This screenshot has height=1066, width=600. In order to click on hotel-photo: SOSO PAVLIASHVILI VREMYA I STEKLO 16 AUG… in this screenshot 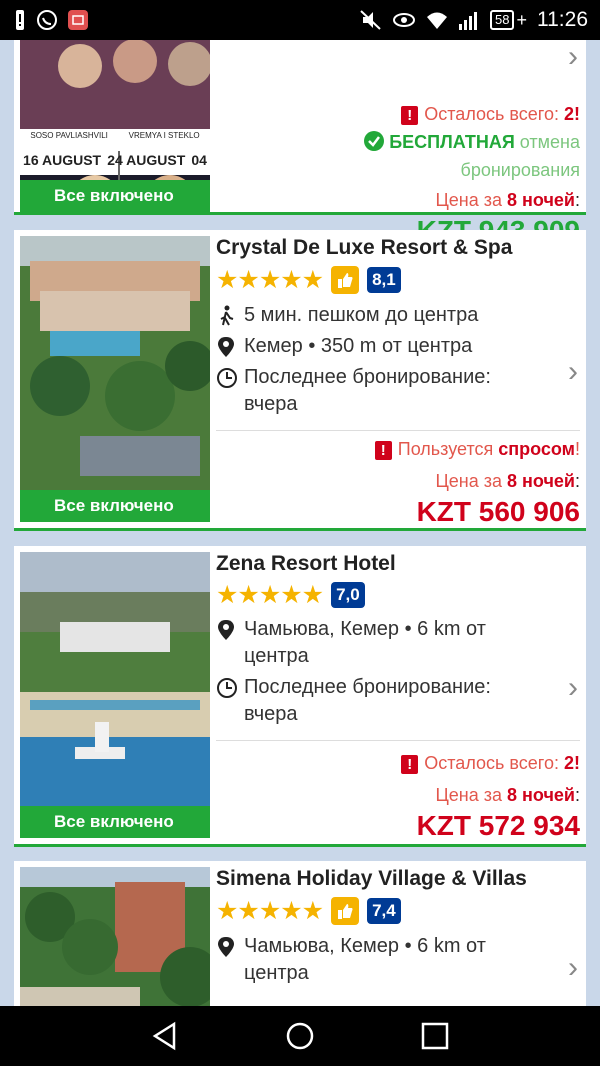, I will do `click(115, 126)`.